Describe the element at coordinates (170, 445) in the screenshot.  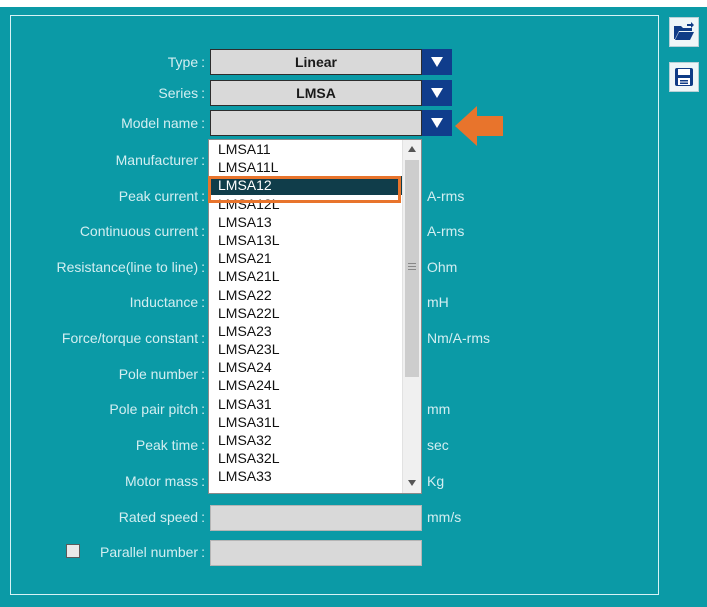
I see `peak-time-label: Peak time:` at that location.